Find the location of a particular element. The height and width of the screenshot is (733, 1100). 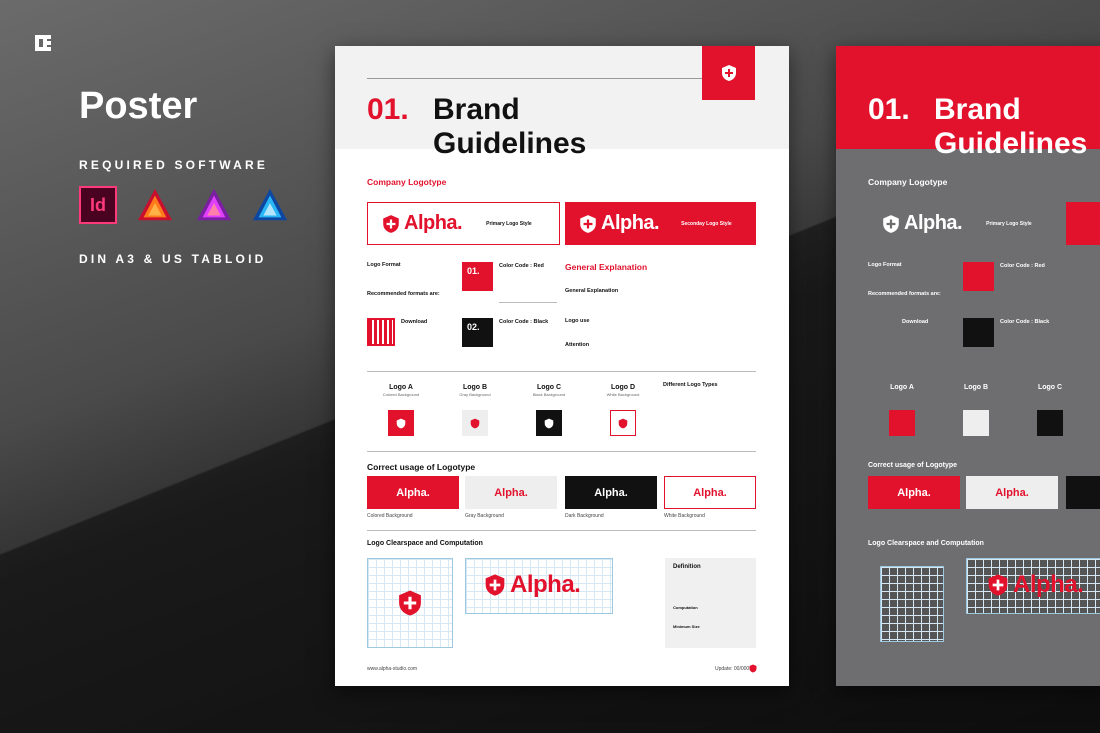

logo-d-sub: White Background is located at coordinates (623, 394).